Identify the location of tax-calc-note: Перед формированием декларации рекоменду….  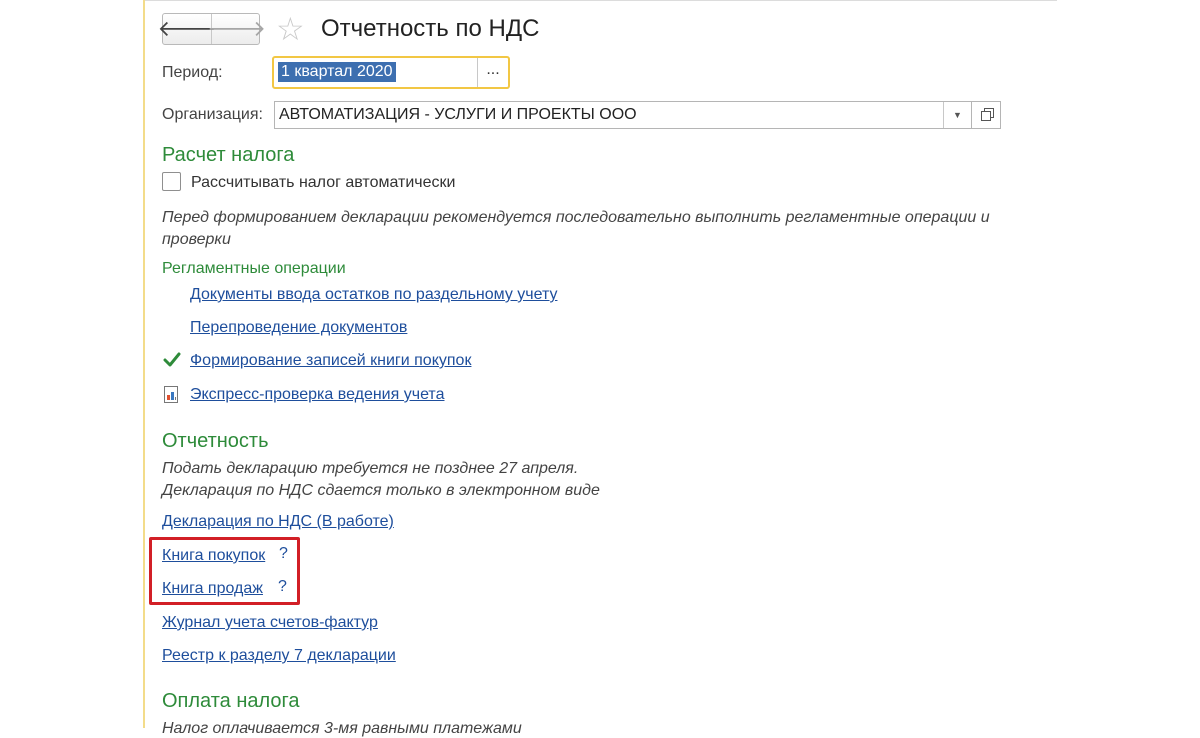
(576, 228).